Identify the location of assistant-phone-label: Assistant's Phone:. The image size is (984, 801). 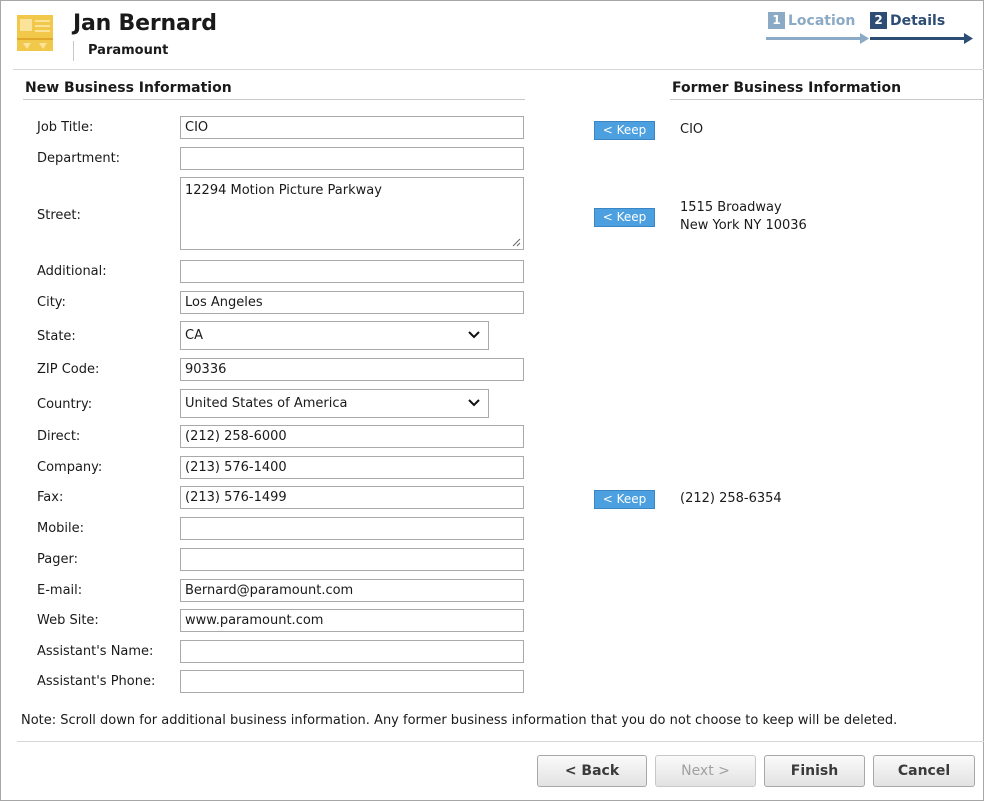
(96, 681).